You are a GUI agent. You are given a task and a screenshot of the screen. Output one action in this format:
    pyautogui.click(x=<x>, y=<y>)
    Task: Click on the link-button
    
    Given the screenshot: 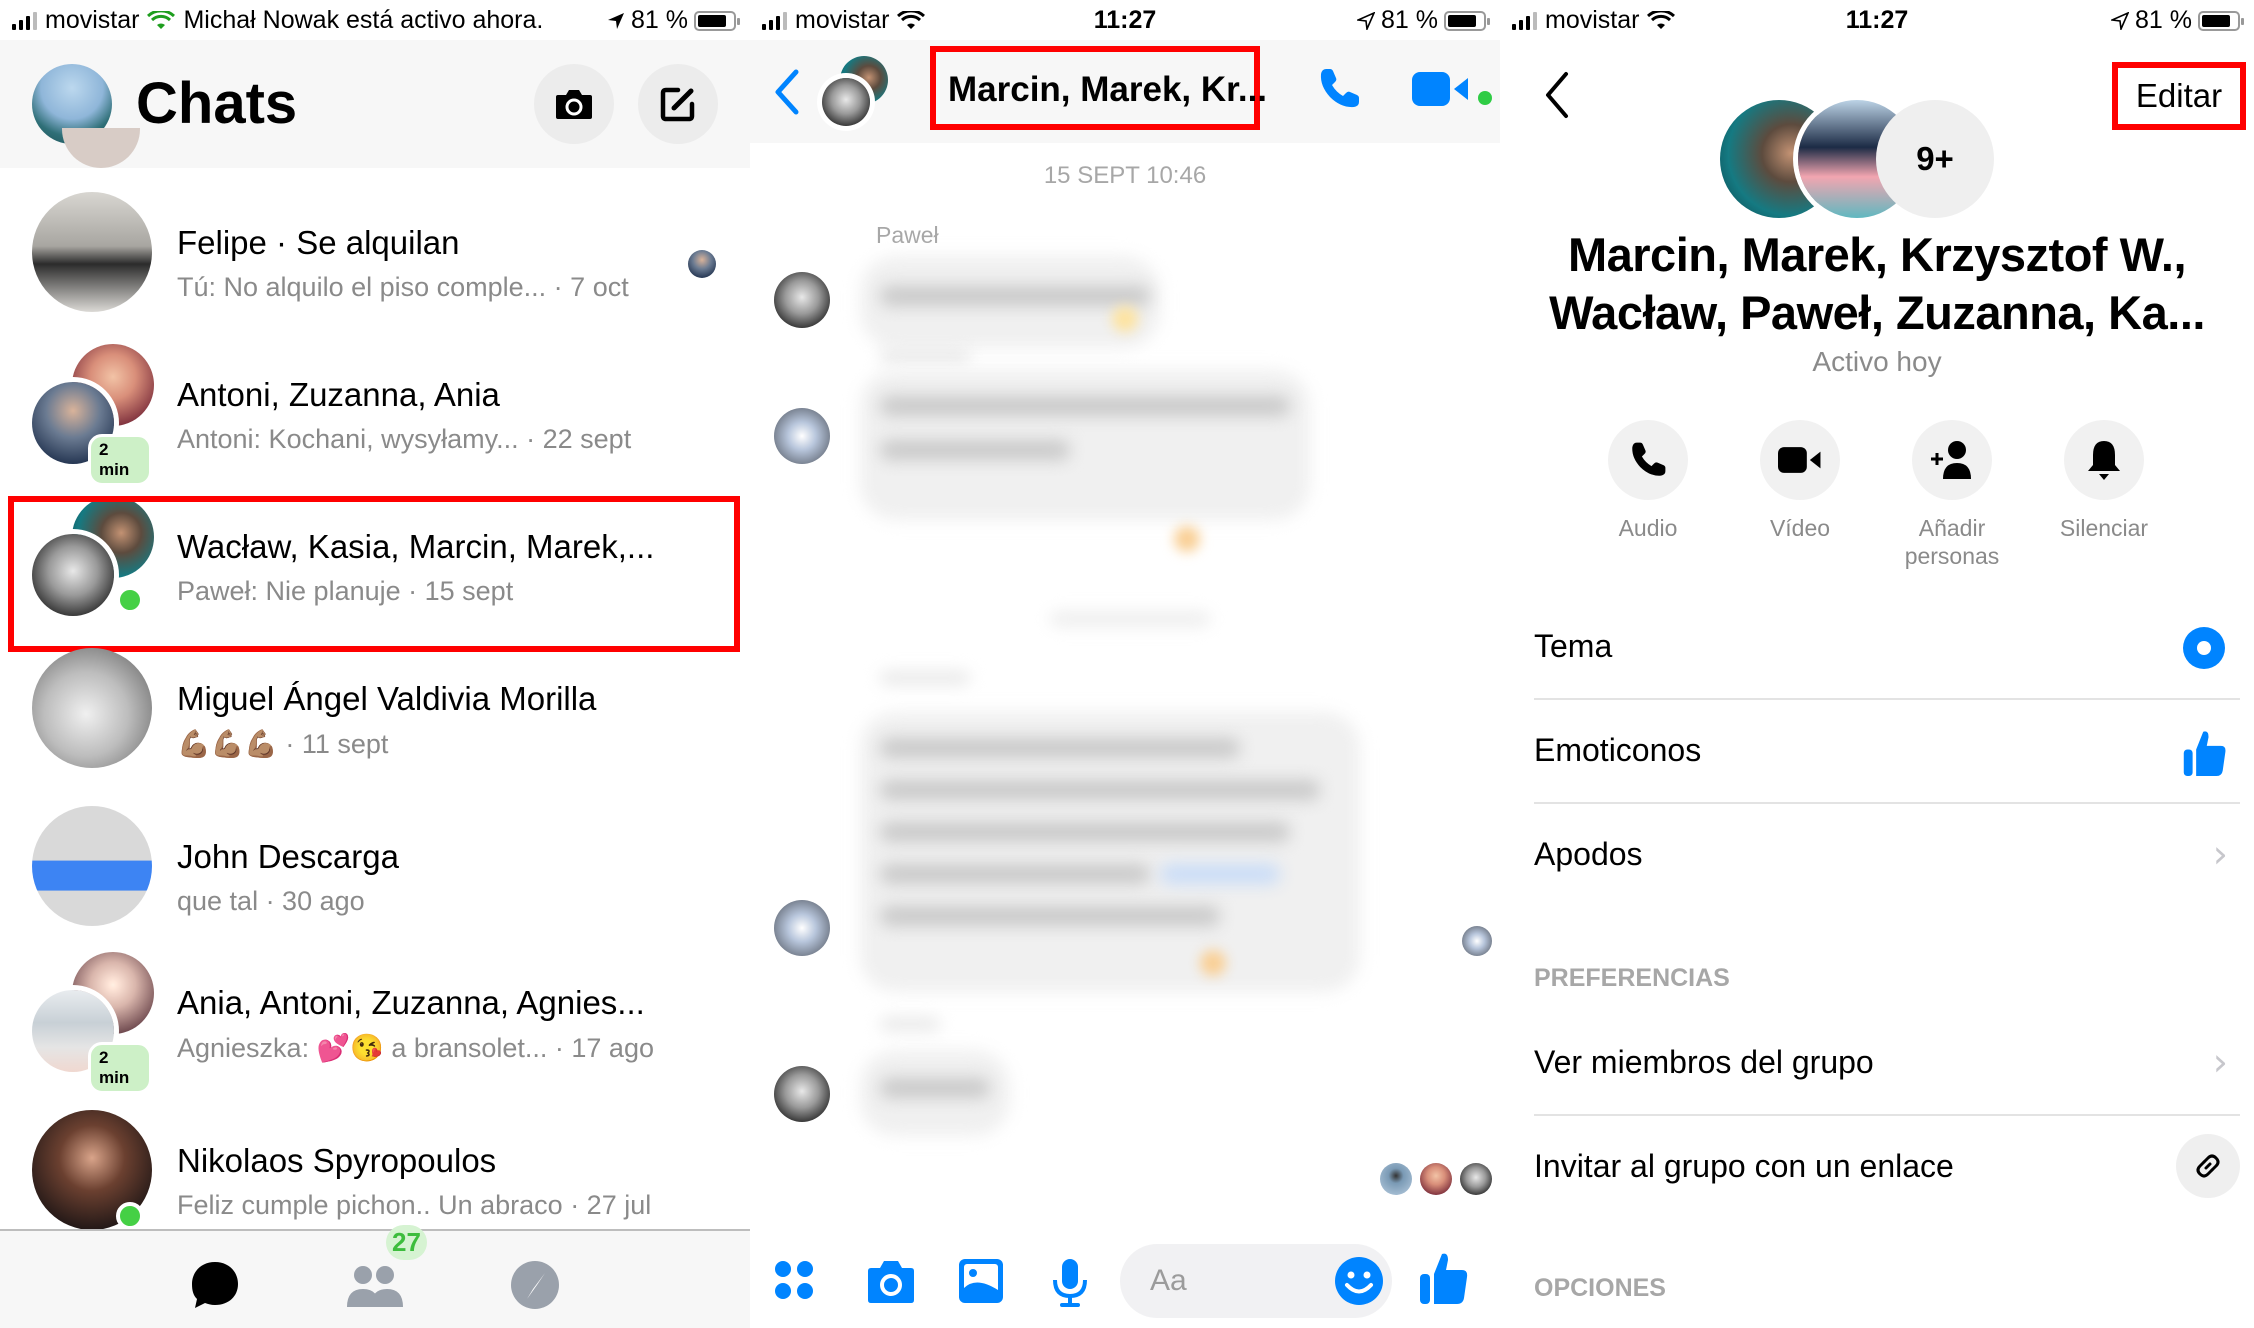 What is the action you would take?
    pyautogui.click(x=2208, y=1166)
    